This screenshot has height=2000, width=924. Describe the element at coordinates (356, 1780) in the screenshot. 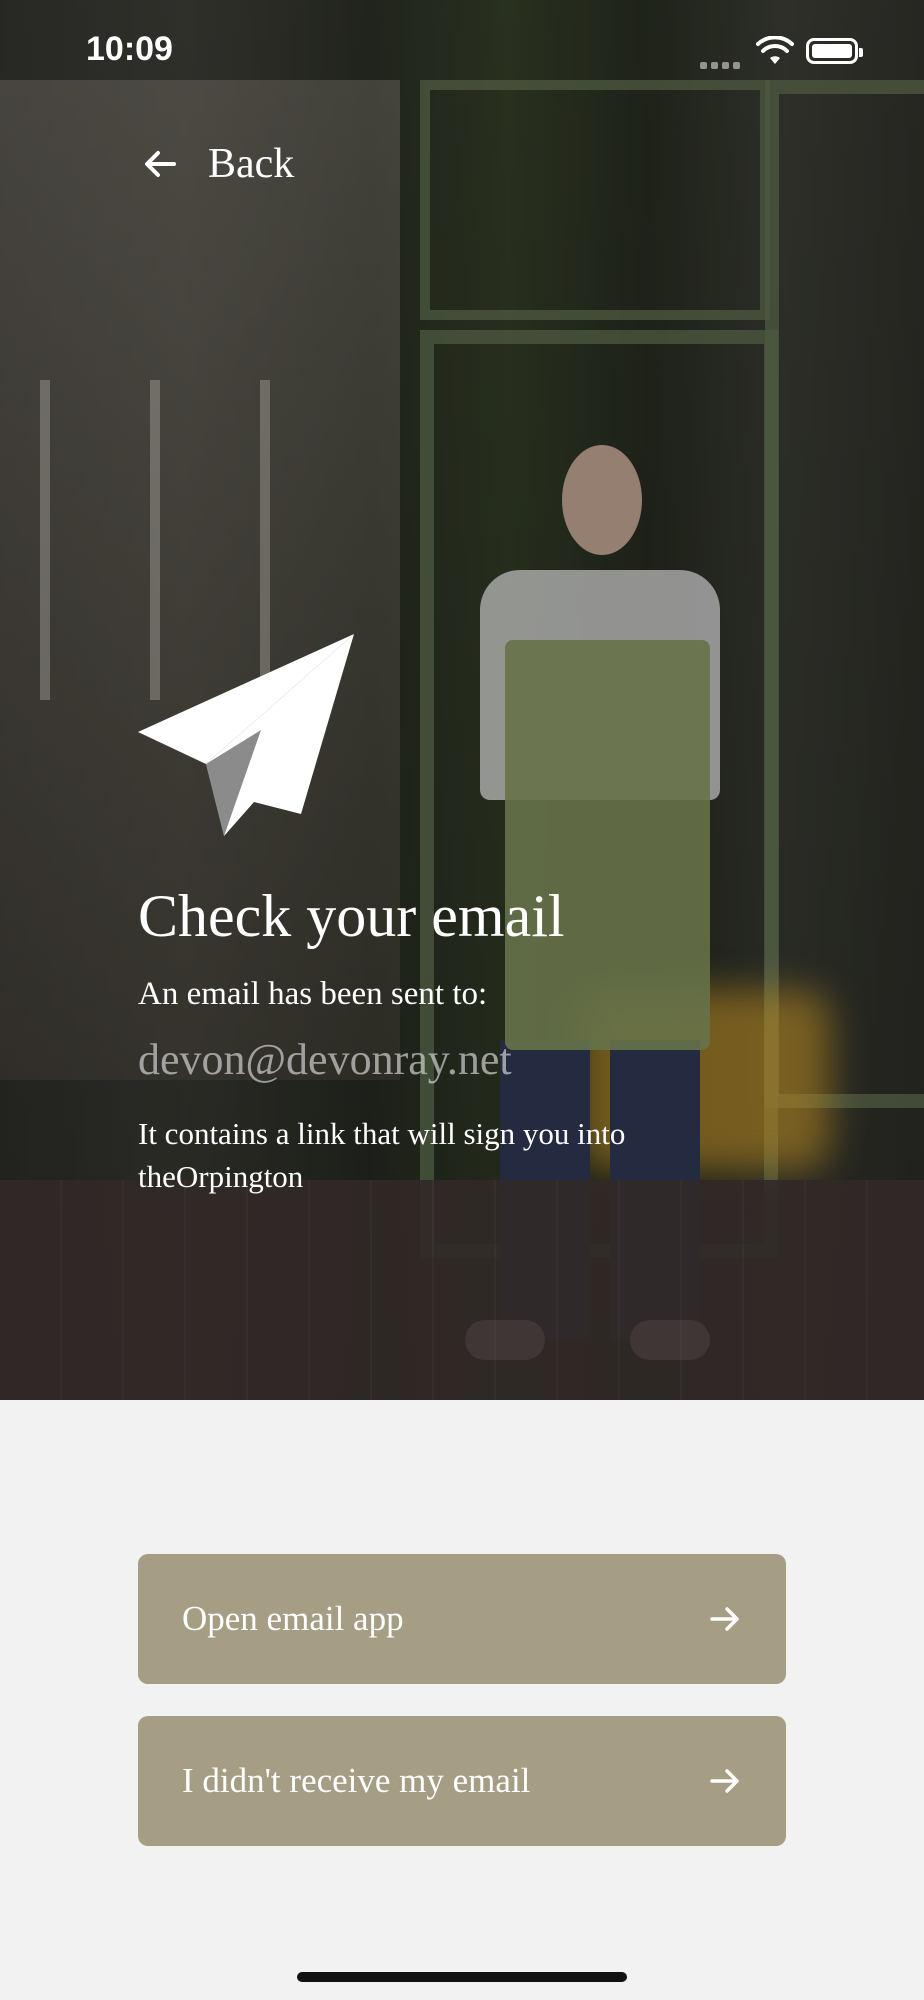

I see `email-not-received-label: I didn't receive my email` at that location.